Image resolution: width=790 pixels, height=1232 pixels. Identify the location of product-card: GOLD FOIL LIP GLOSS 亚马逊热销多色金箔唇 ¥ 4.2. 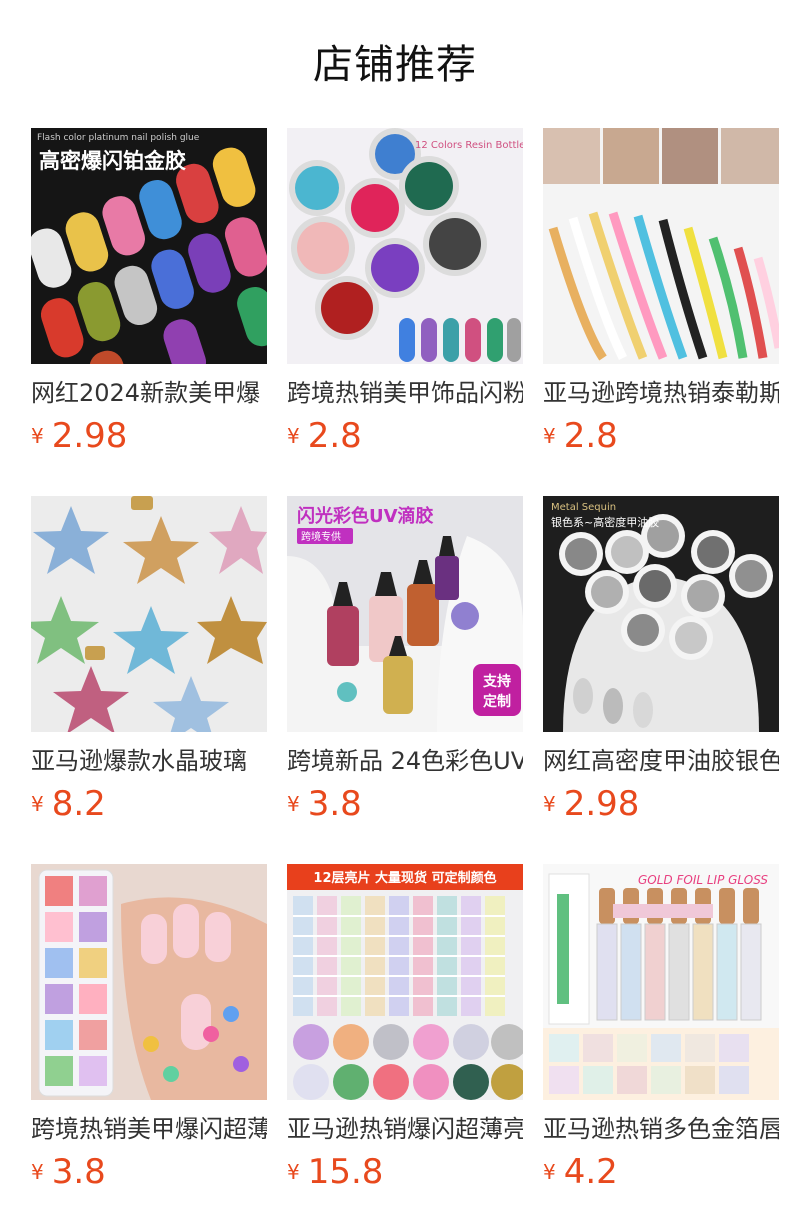
(661, 1034).